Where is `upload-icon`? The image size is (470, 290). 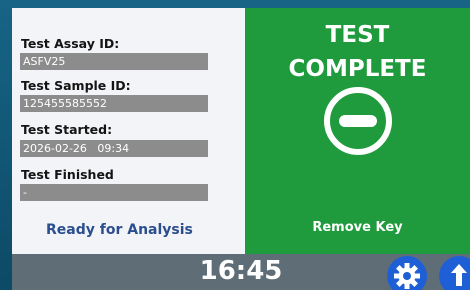
upload-icon is located at coordinates (459, 275).